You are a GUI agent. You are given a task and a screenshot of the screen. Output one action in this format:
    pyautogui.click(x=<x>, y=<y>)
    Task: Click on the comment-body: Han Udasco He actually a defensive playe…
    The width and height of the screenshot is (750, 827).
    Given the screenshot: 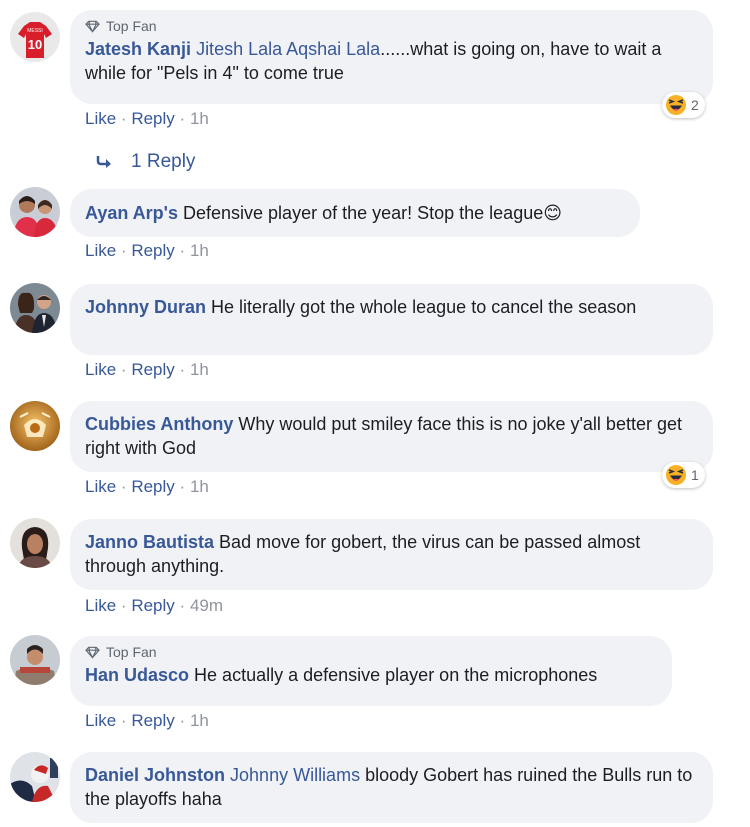 What is the action you would take?
    pyautogui.click(x=371, y=675)
    